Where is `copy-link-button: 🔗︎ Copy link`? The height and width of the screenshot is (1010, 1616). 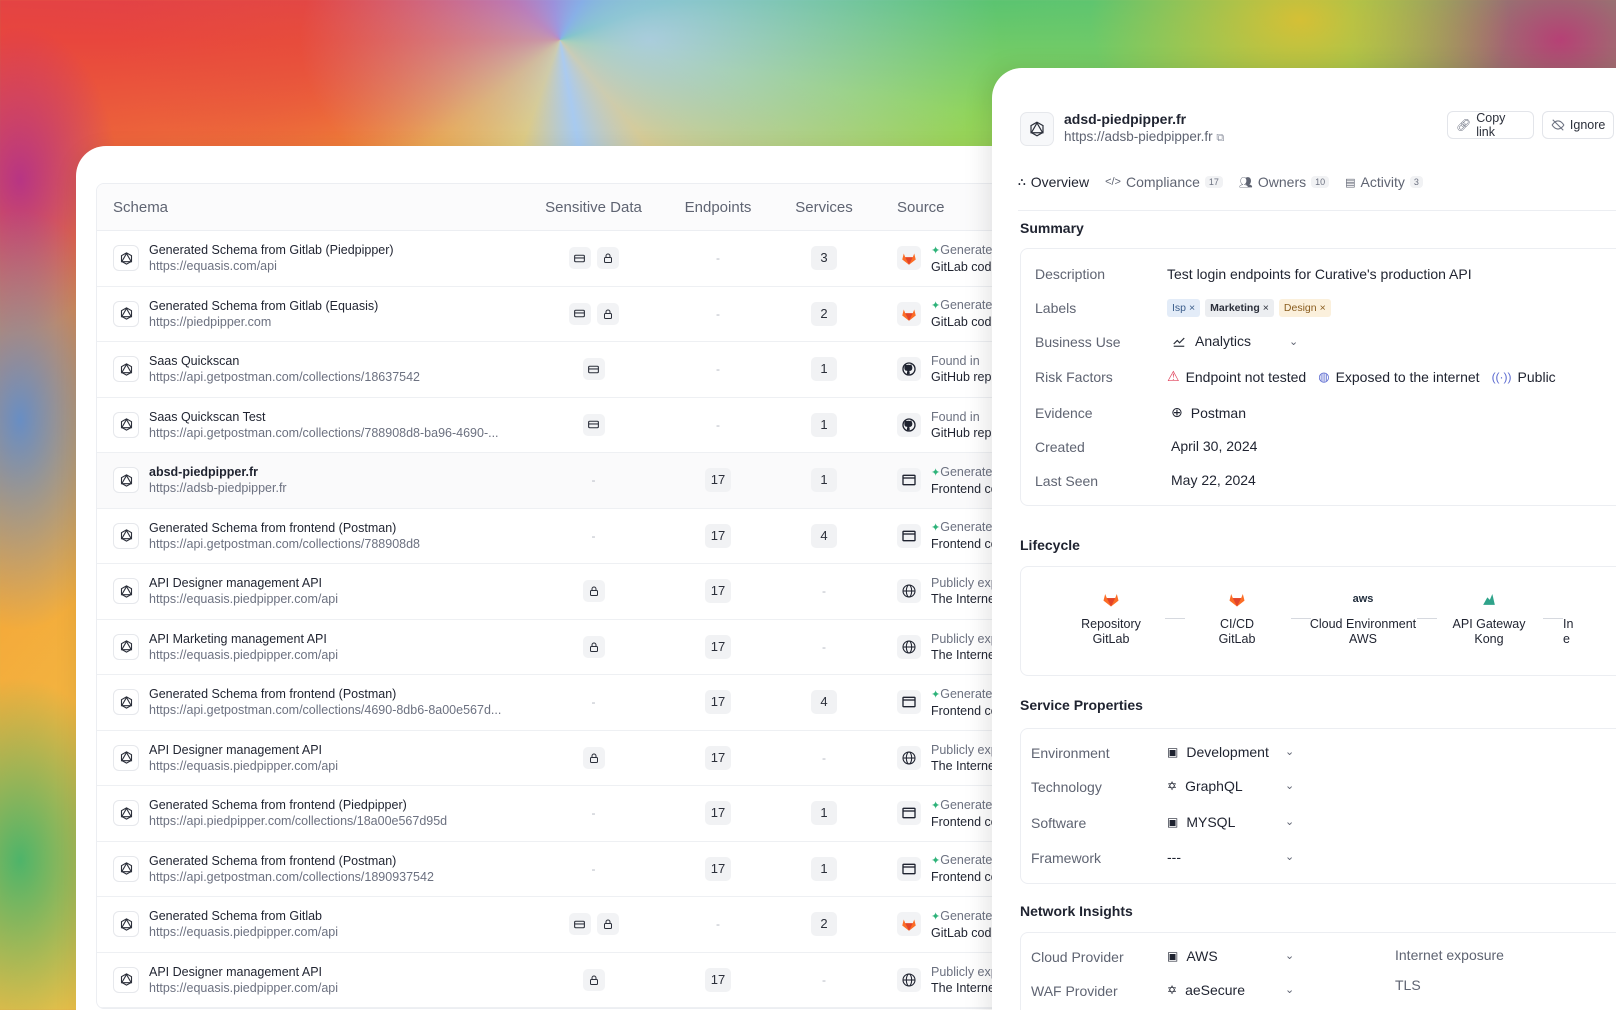 copy-link-button: 🔗︎ Copy link is located at coordinates (1490, 125).